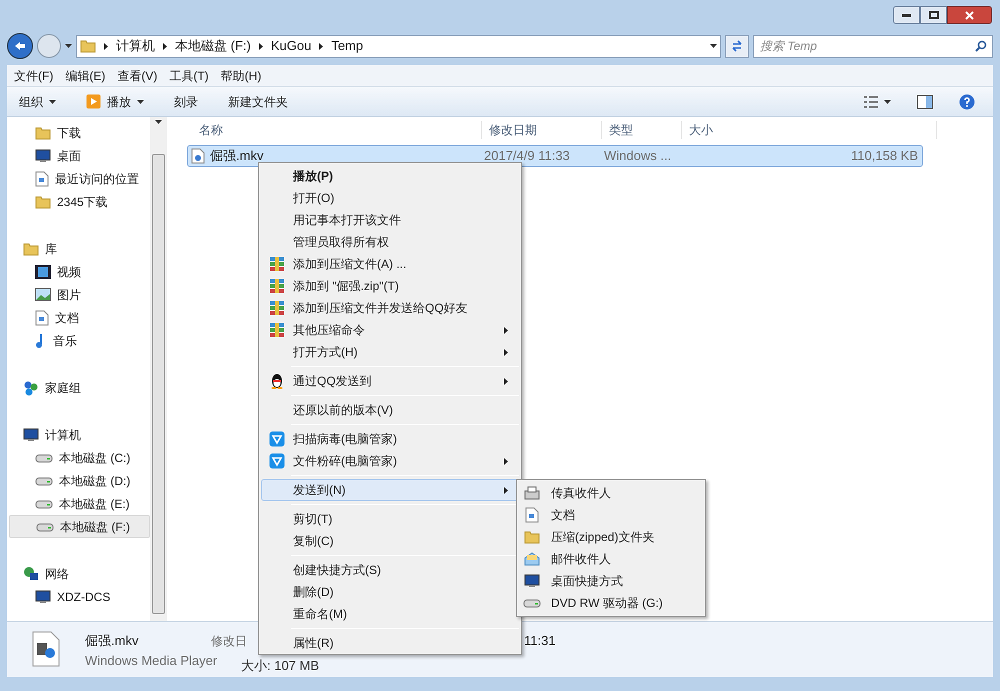 The height and width of the screenshot is (691, 1000). Describe the element at coordinates (611, 581) in the screenshot. I see `submenu-item: 桌面快捷方式` at that location.